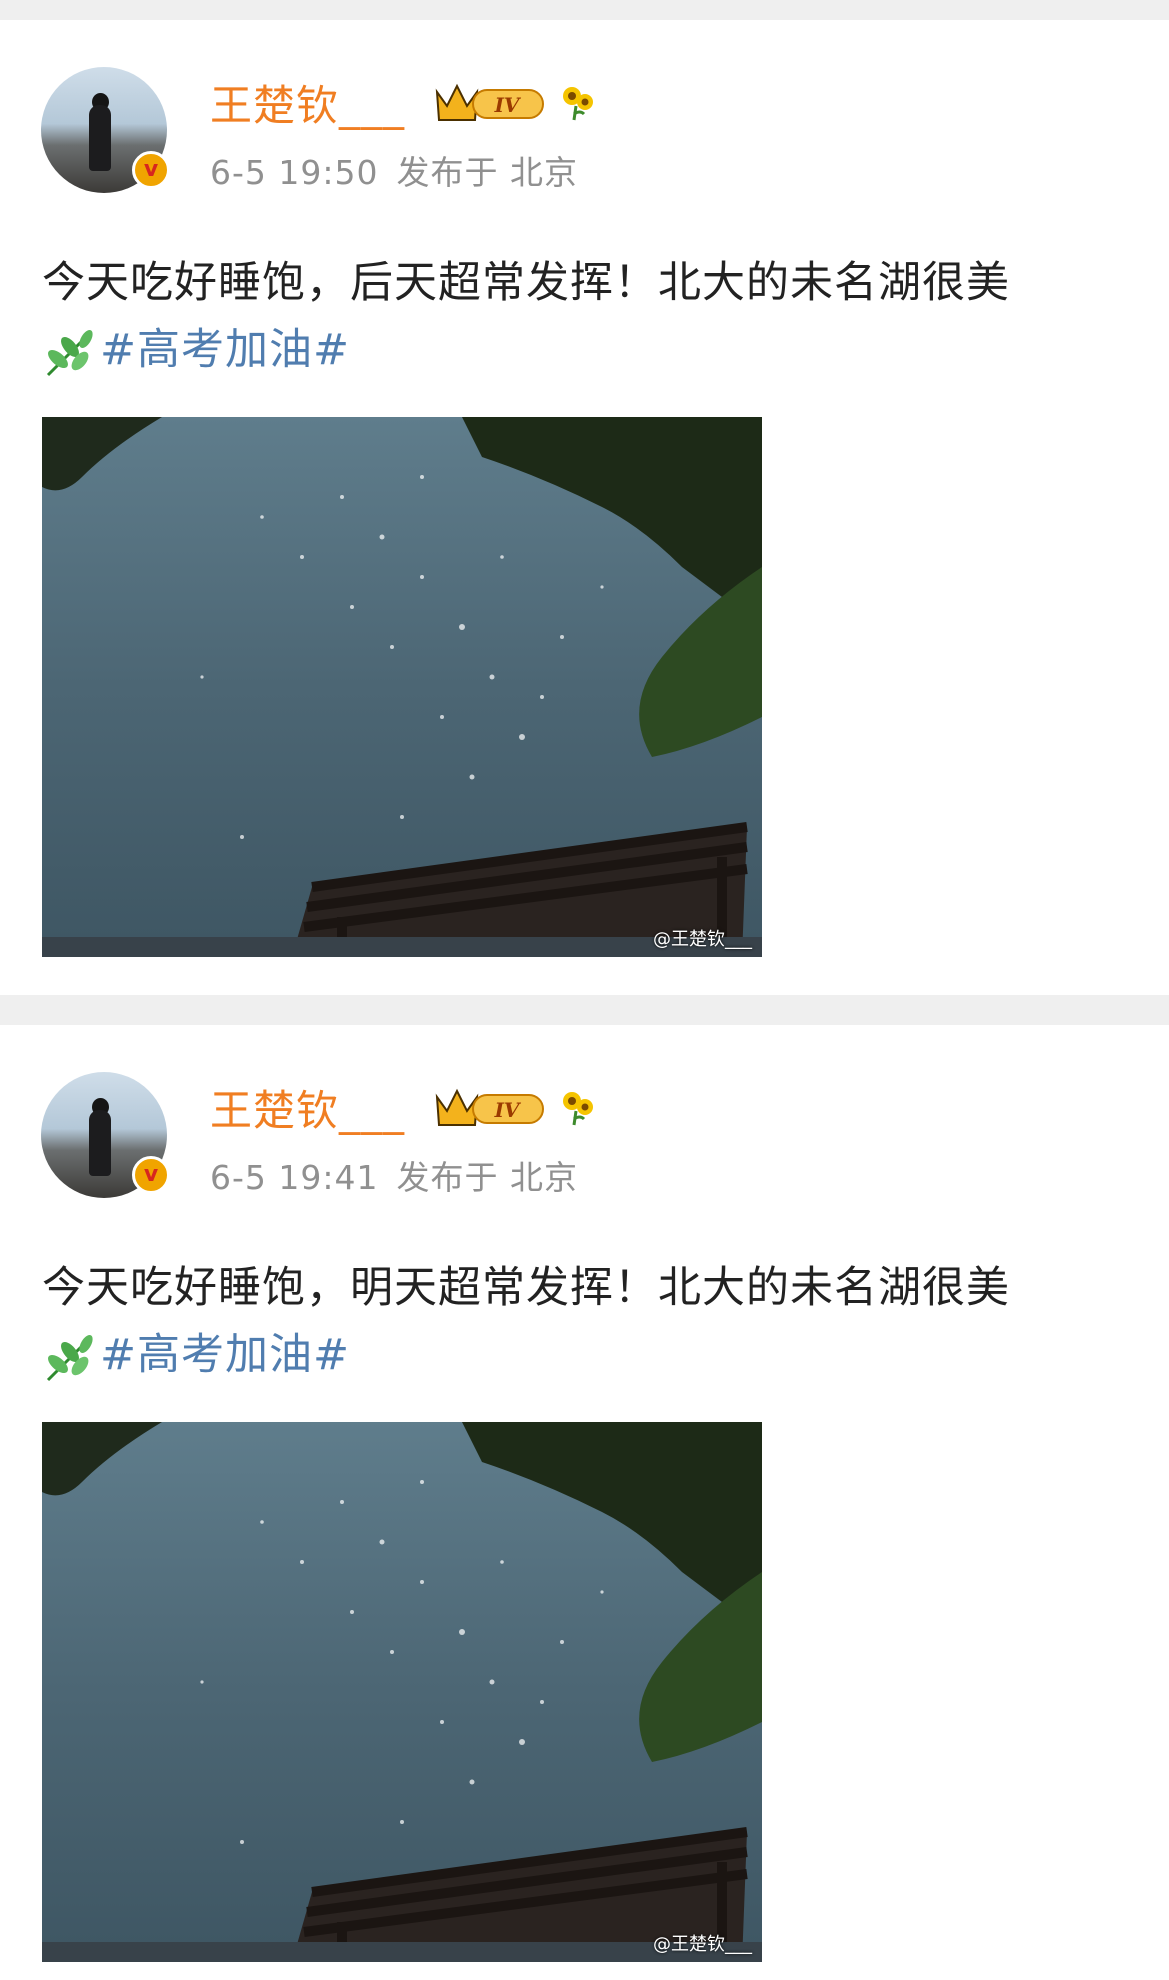 This screenshot has width=1169, height=1980. I want to click on post-meta: 6-5 19:50 发布于 北京, so click(403, 170).